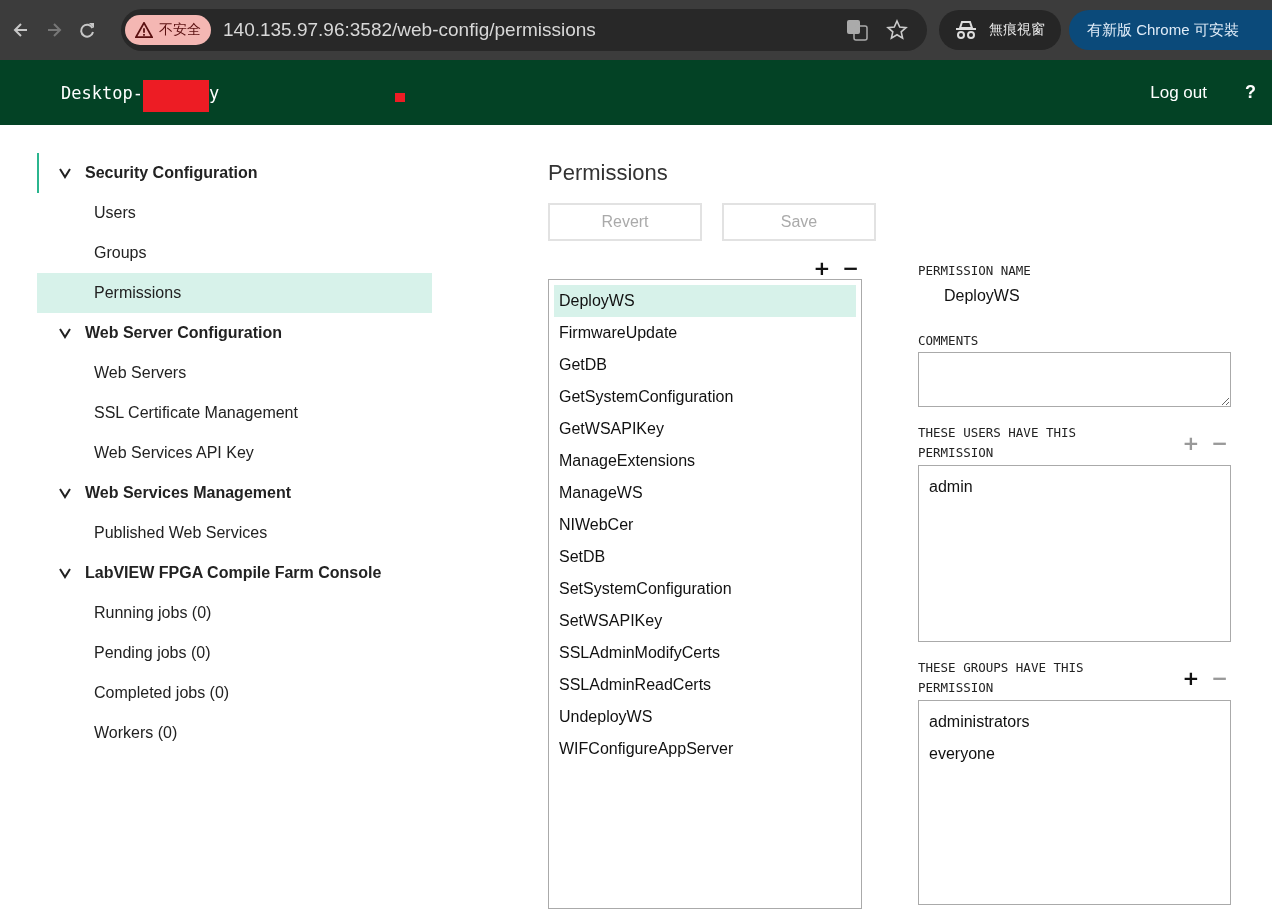 This screenshot has width=1272, height=915. I want to click on list-item: SSLAdminModifyCerts, so click(705, 653).